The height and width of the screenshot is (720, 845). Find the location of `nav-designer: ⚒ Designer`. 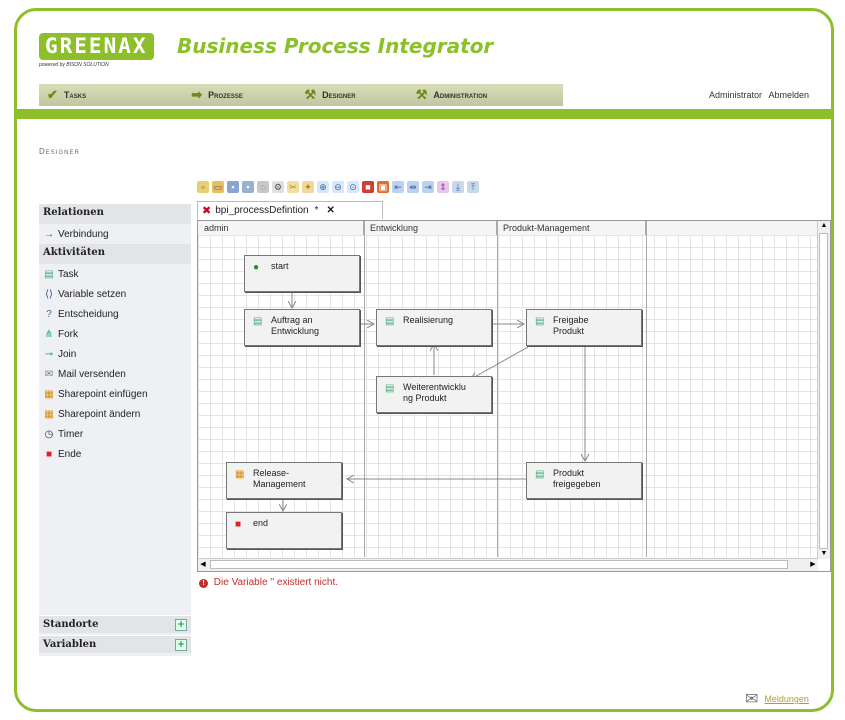

nav-designer: ⚒ Designer is located at coordinates (351, 95).